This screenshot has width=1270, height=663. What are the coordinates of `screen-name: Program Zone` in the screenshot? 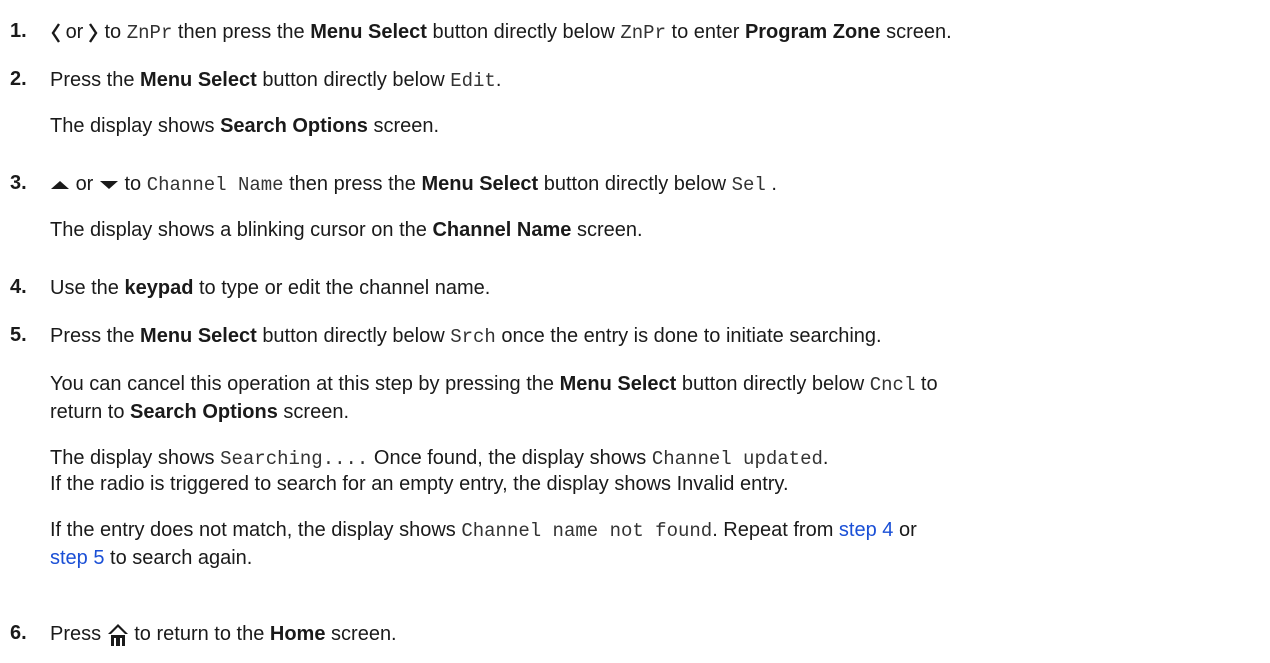 It's located at (812, 32).